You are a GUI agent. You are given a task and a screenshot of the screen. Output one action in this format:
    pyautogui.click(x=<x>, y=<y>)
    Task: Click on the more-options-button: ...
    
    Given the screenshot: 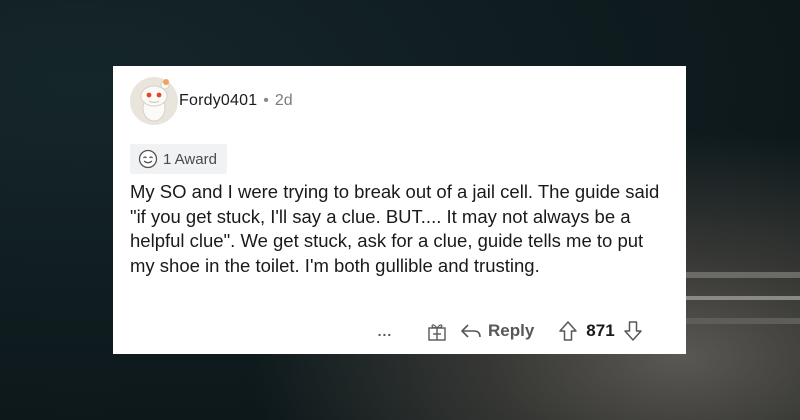 What is the action you would take?
    pyautogui.click(x=385, y=331)
    